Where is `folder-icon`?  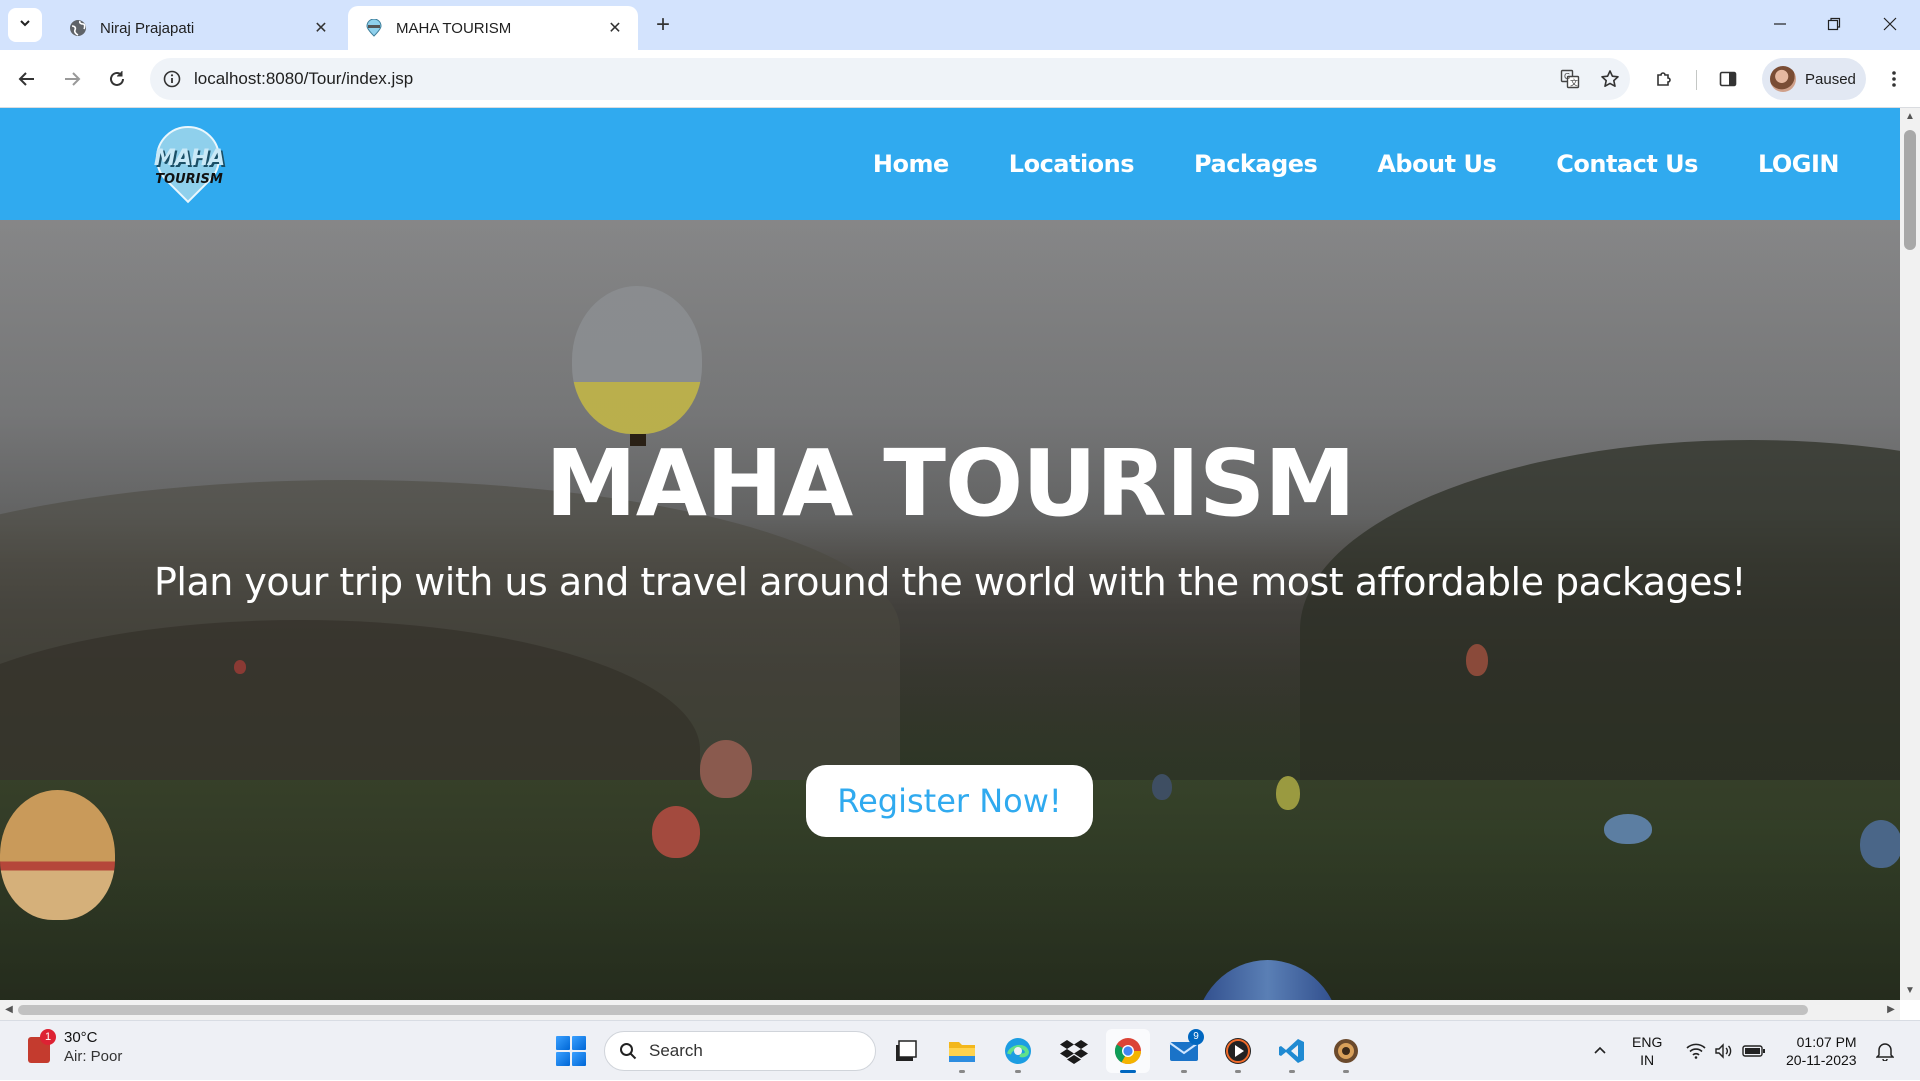 folder-icon is located at coordinates (962, 1052).